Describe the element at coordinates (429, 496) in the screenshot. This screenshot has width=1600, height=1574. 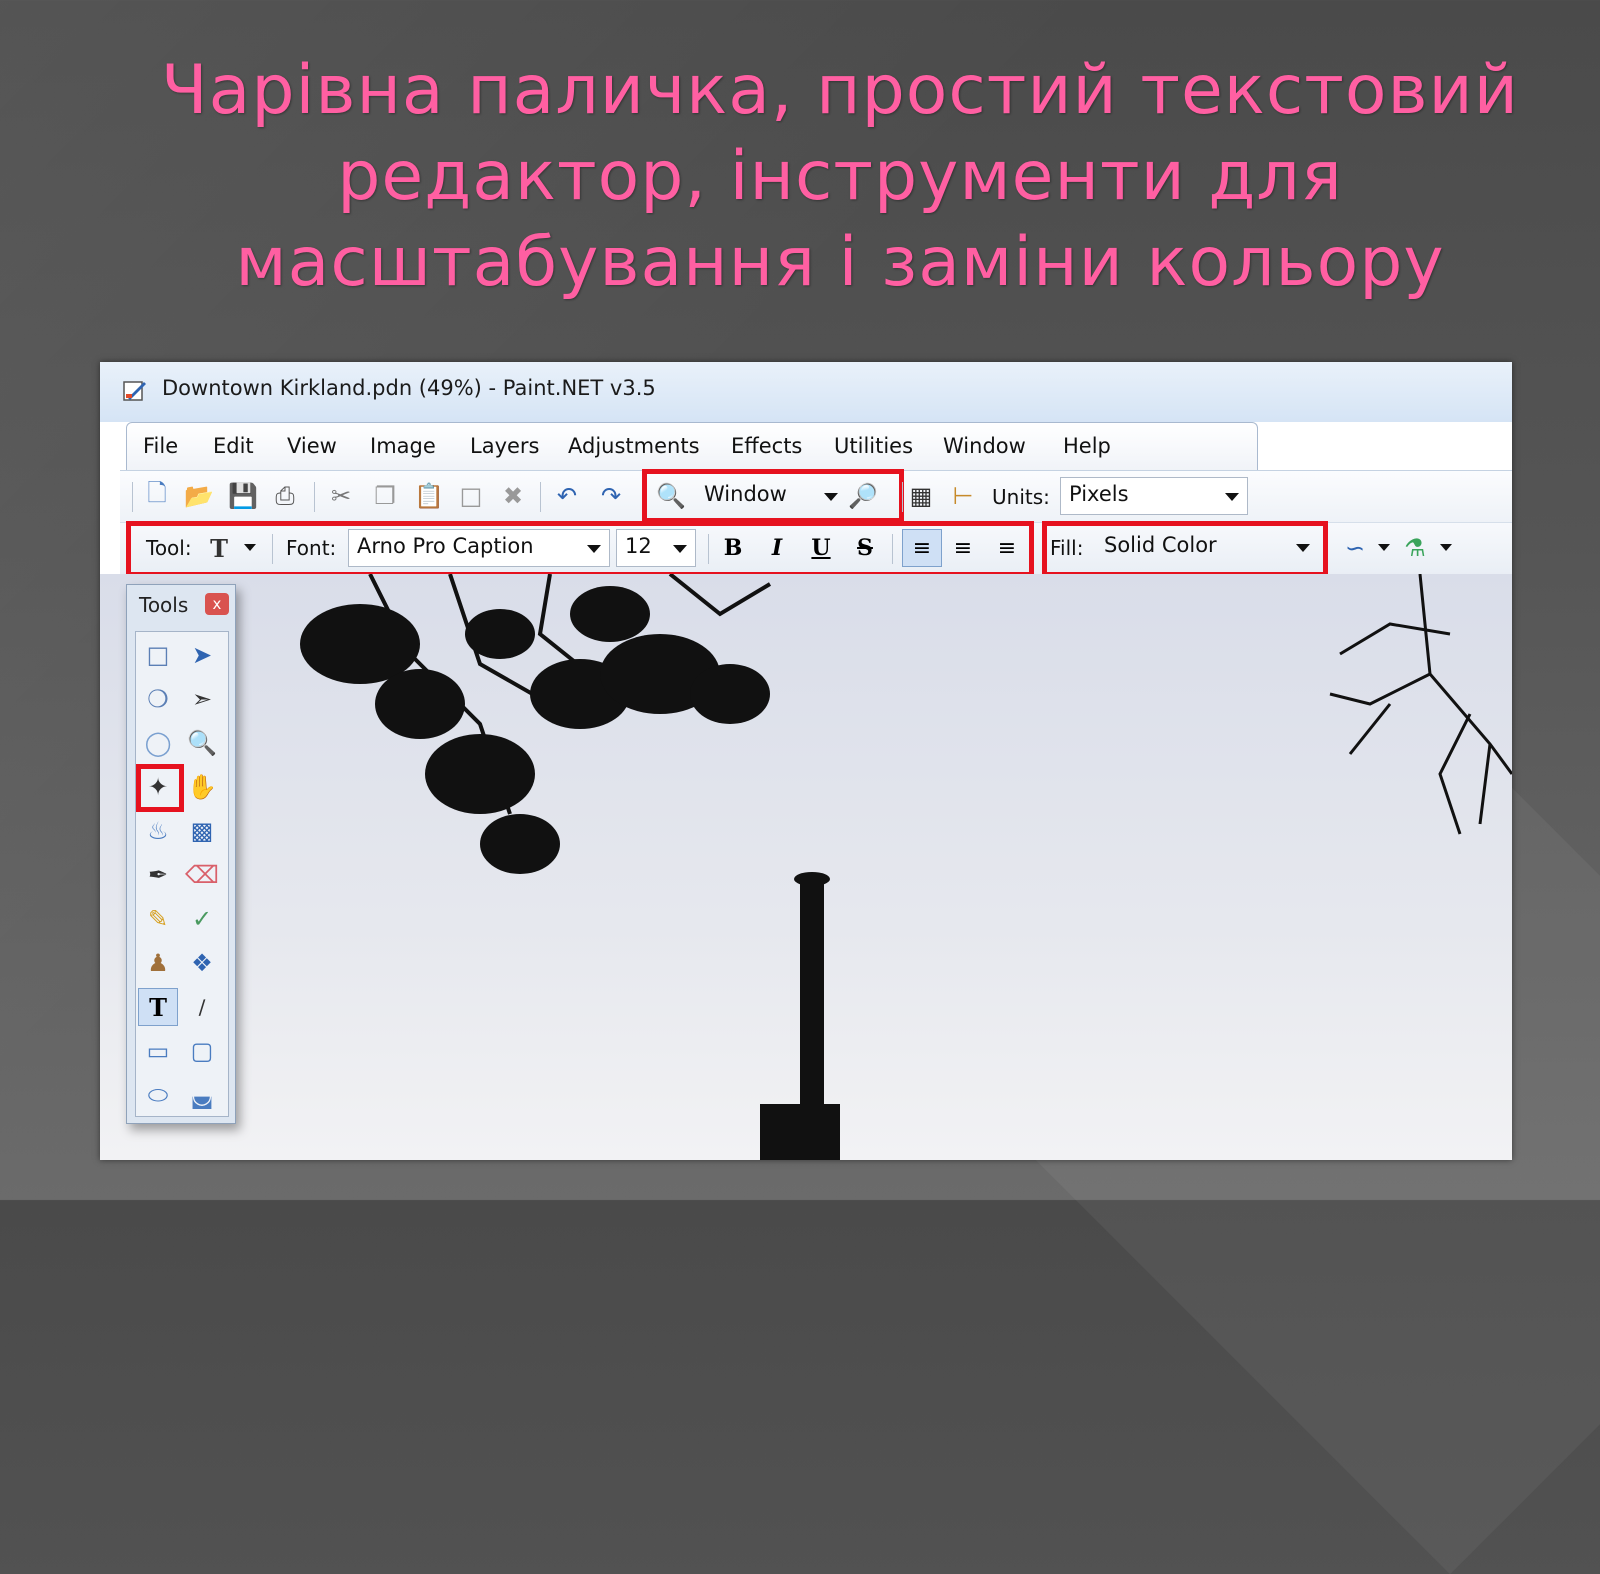
I see `paste-icon: 📋` at that location.